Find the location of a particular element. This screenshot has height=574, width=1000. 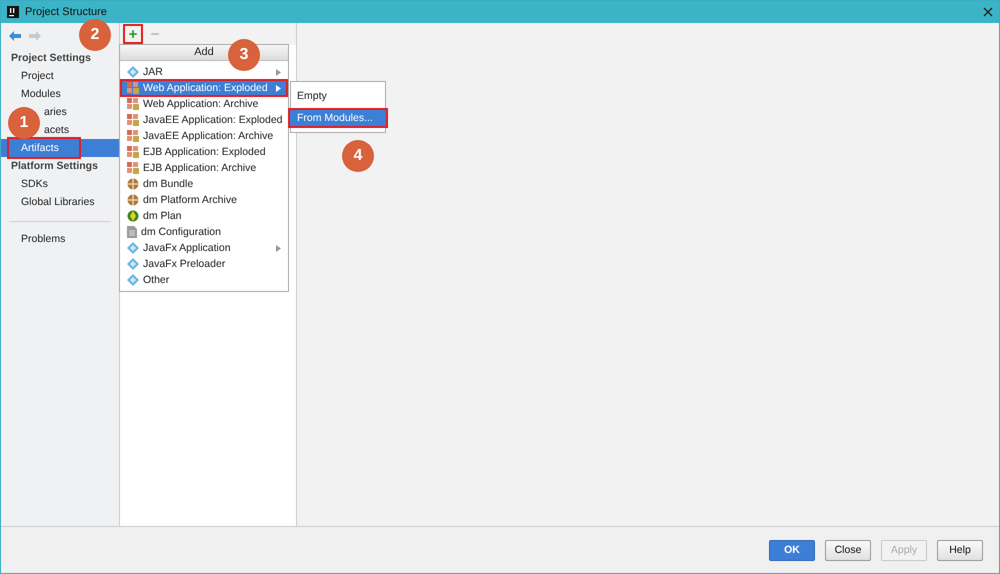

dialog-button: Help is located at coordinates (960, 550).